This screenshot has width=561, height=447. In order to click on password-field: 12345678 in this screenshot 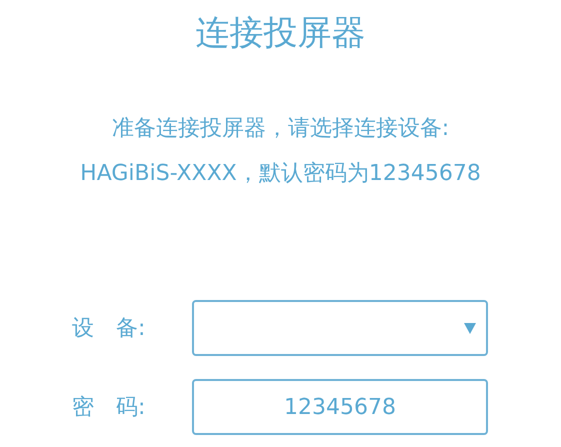, I will do `click(340, 407)`.